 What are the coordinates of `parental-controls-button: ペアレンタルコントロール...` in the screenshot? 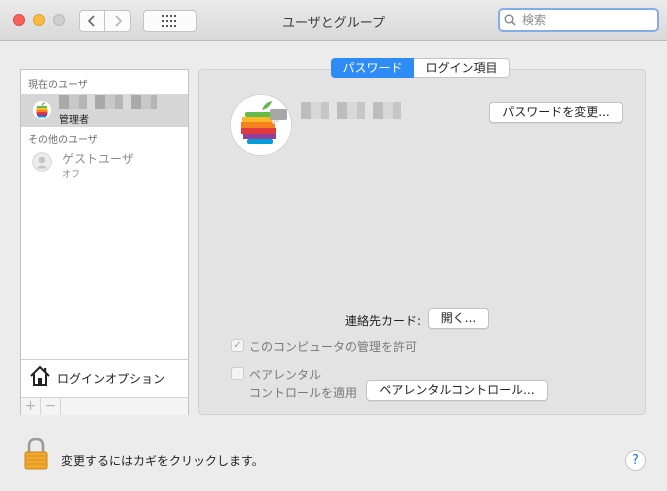 It's located at (457, 390).